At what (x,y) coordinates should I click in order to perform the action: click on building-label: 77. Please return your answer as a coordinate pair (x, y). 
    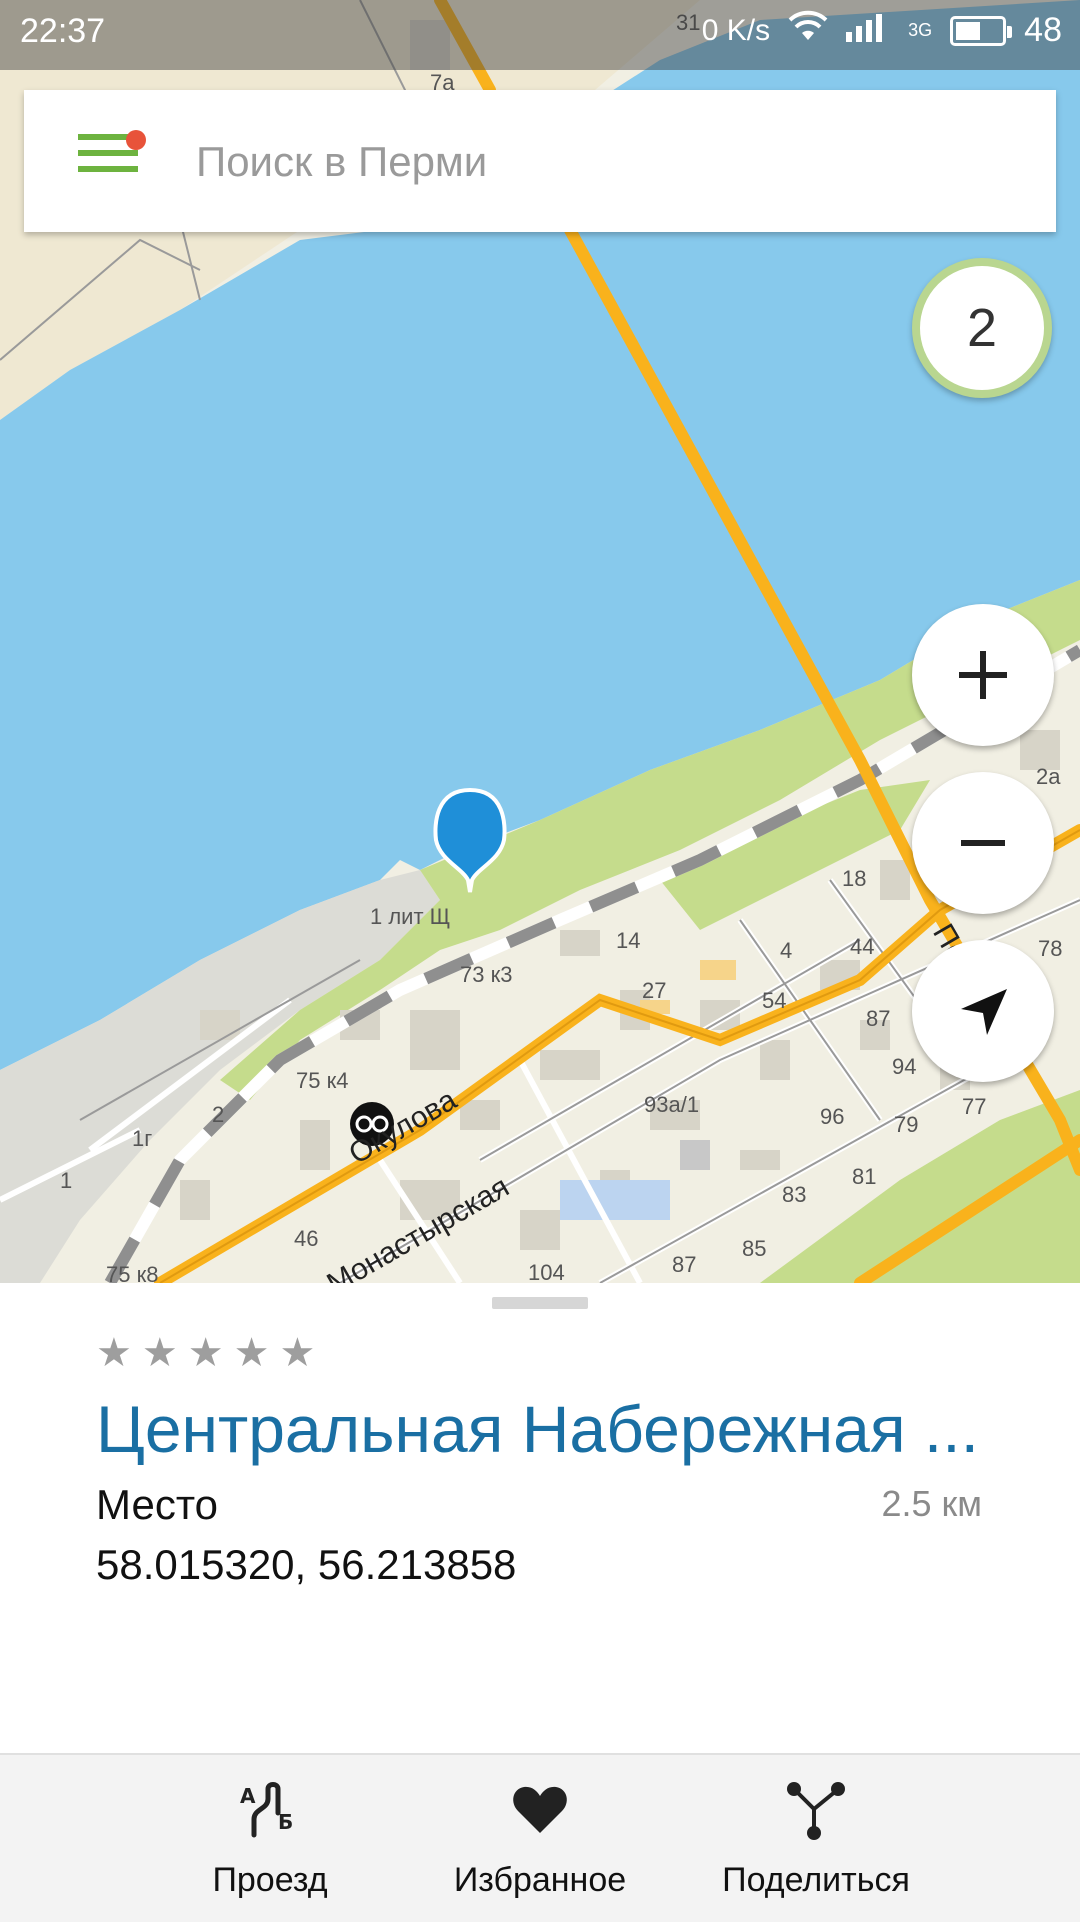
    Looking at the image, I should click on (974, 1106).